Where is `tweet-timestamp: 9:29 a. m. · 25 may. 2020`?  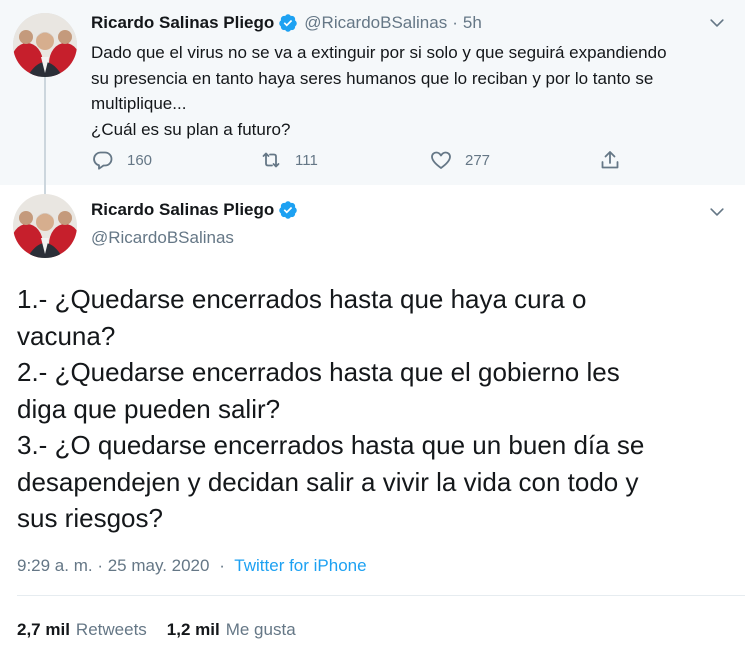
tweet-timestamp: 9:29 a. m. · 25 may. 2020 is located at coordinates (113, 565).